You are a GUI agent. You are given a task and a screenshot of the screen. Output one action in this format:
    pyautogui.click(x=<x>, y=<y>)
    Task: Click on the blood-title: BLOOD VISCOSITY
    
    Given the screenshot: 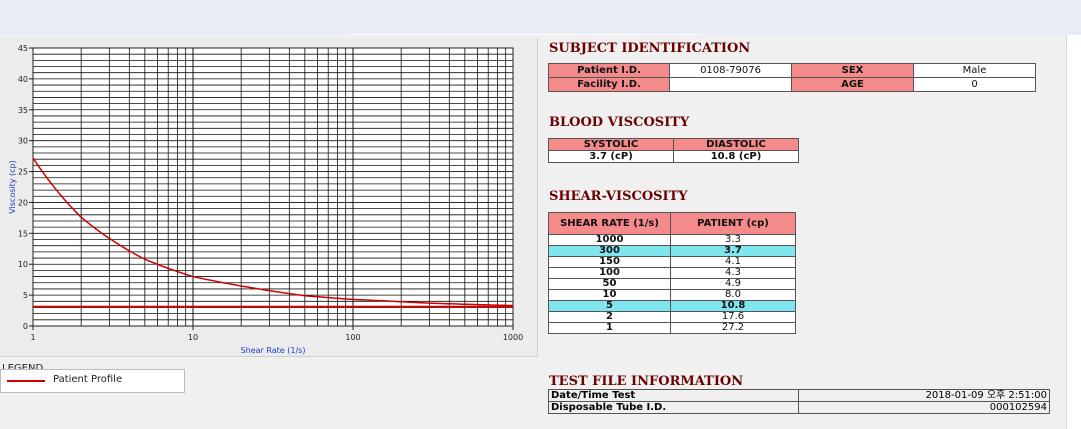 What is the action you would take?
    pyautogui.click(x=619, y=122)
    